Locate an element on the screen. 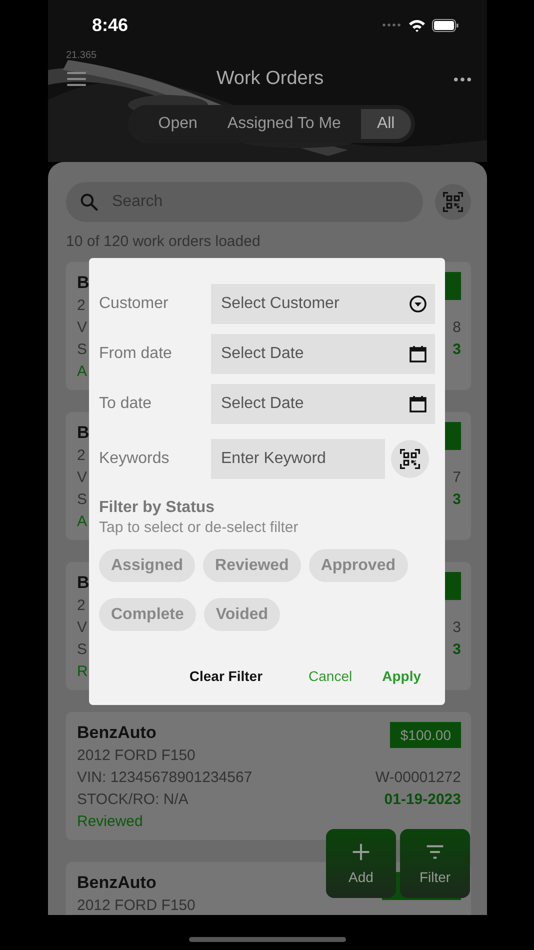 The width and height of the screenshot is (534, 950). scan-button is located at coordinates (410, 459).